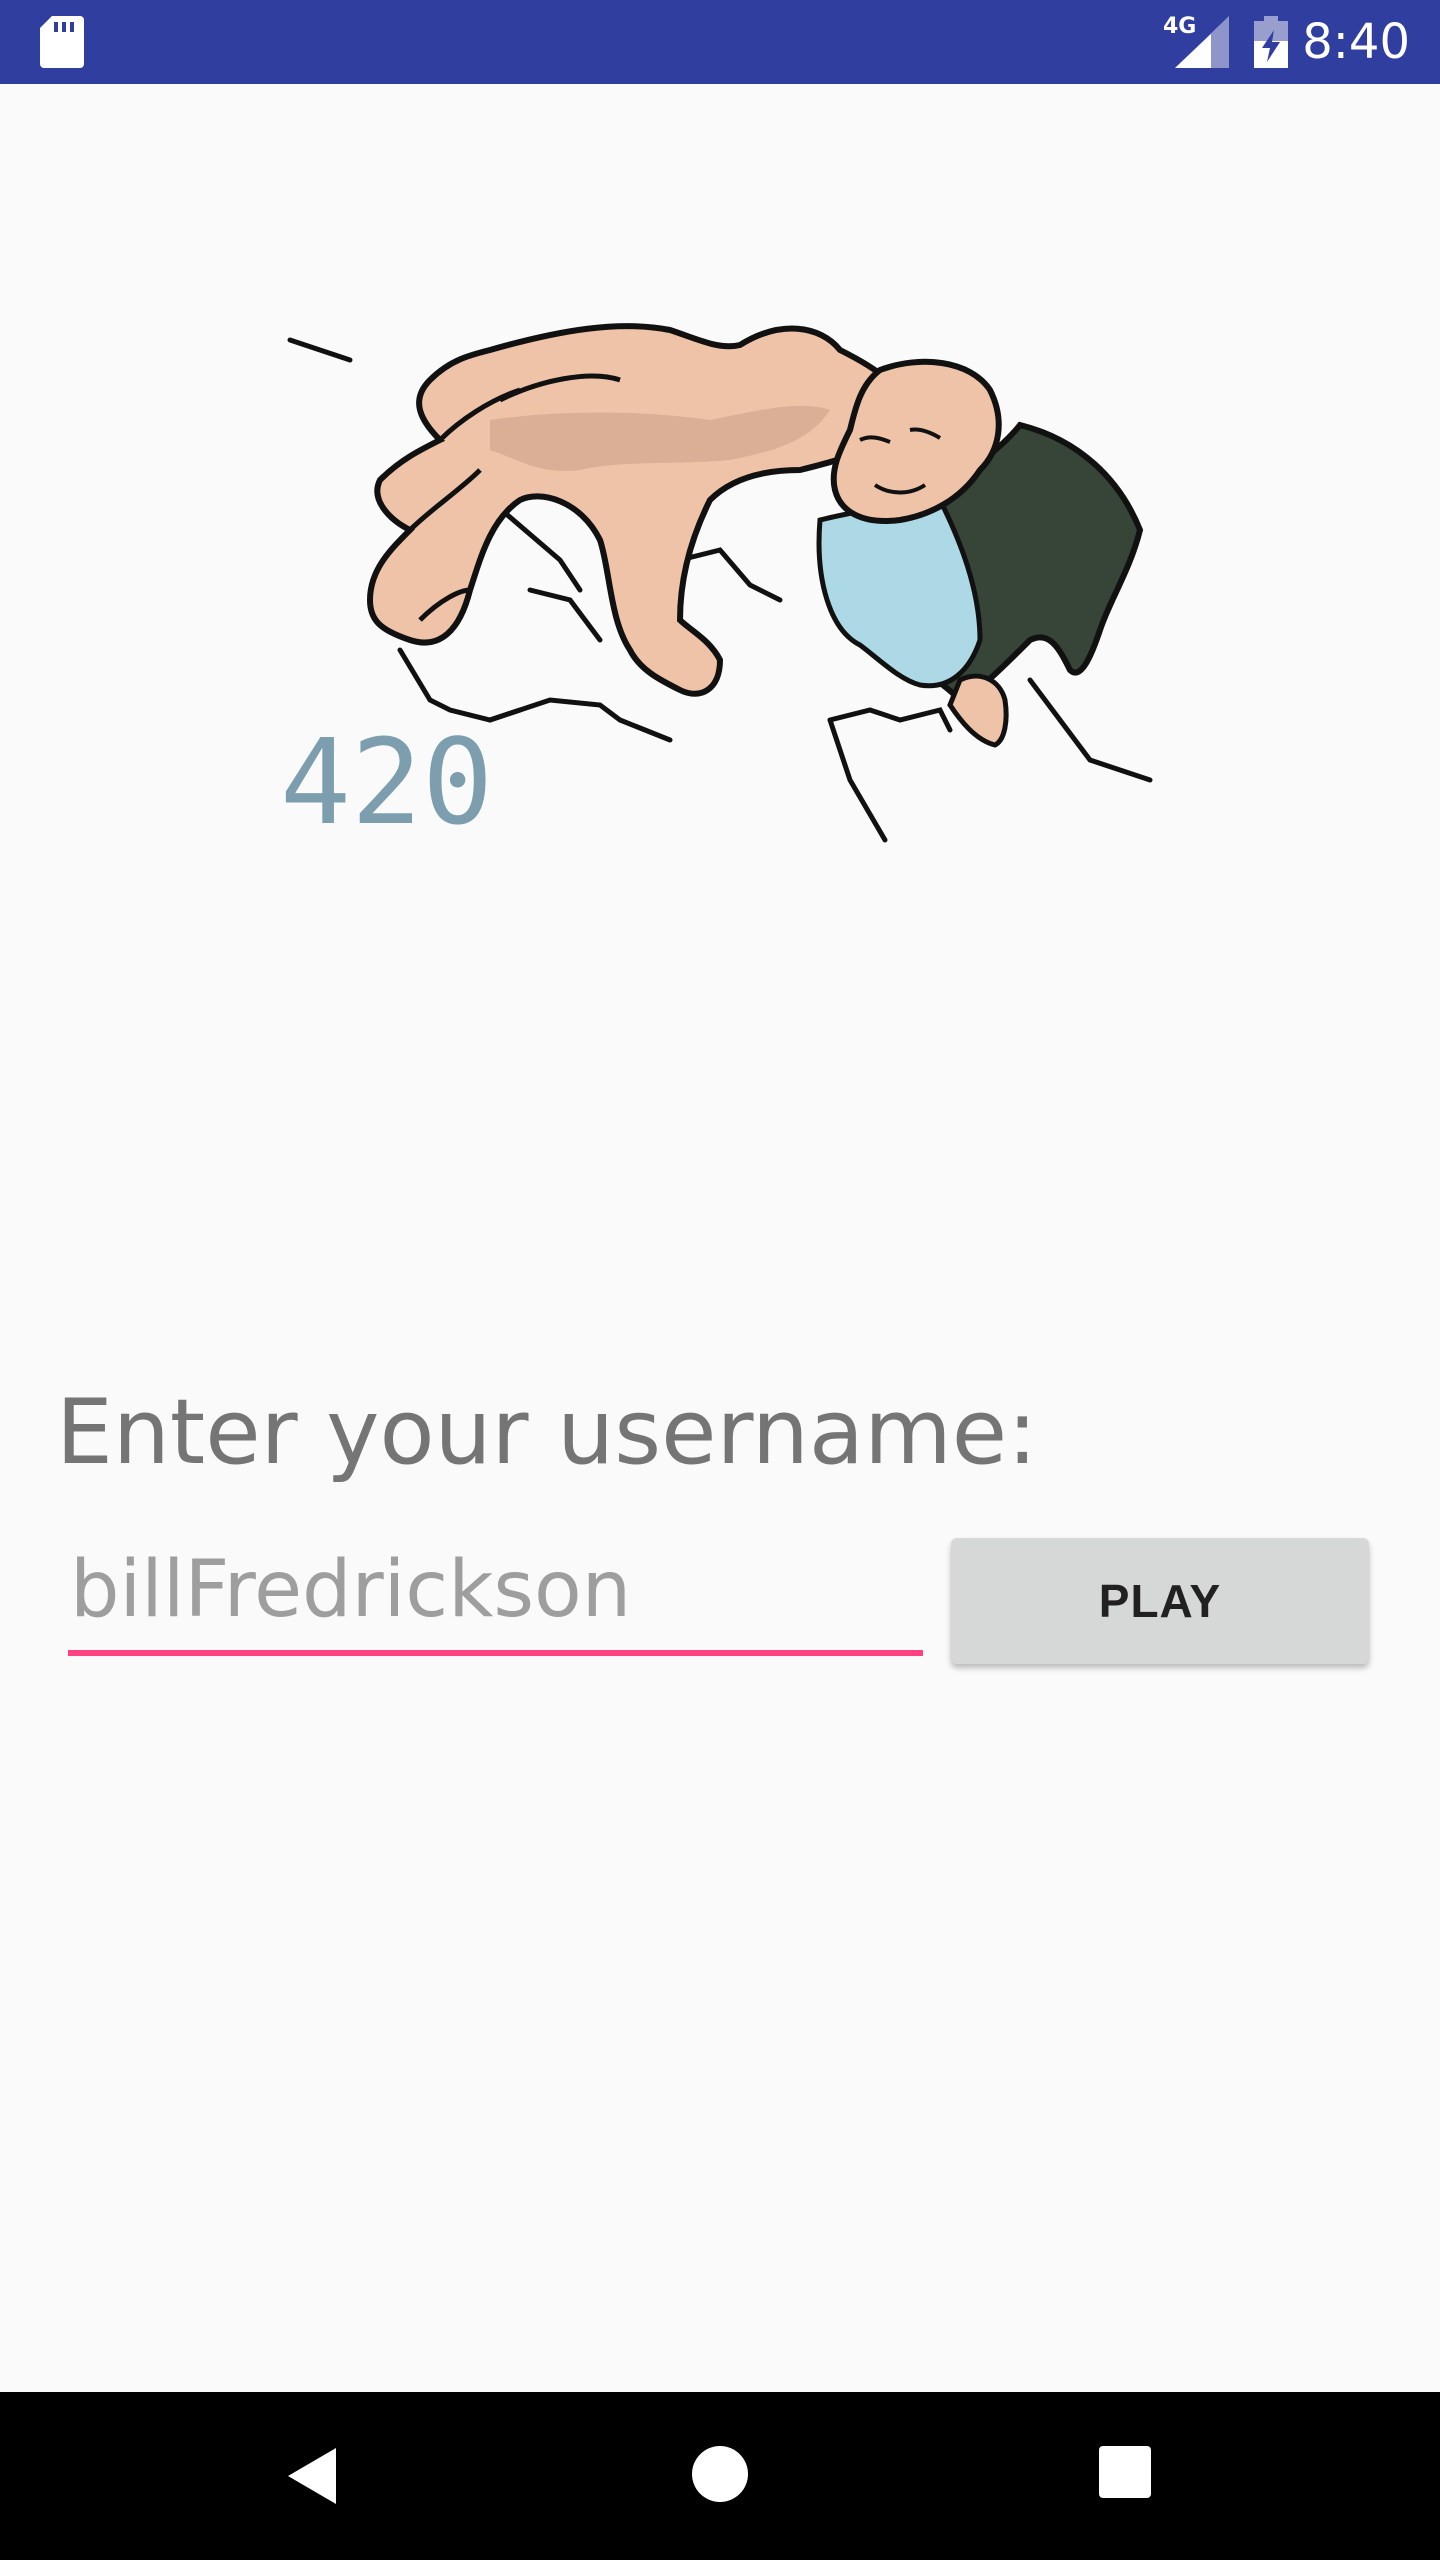 Image resolution: width=1440 pixels, height=2560 pixels. I want to click on username-input, so click(496, 1590).